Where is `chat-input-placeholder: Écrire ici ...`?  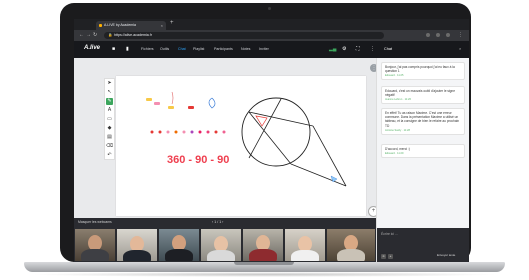
chat-input-placeholder: Écrire ici ... is located at coordinates (389, 234).